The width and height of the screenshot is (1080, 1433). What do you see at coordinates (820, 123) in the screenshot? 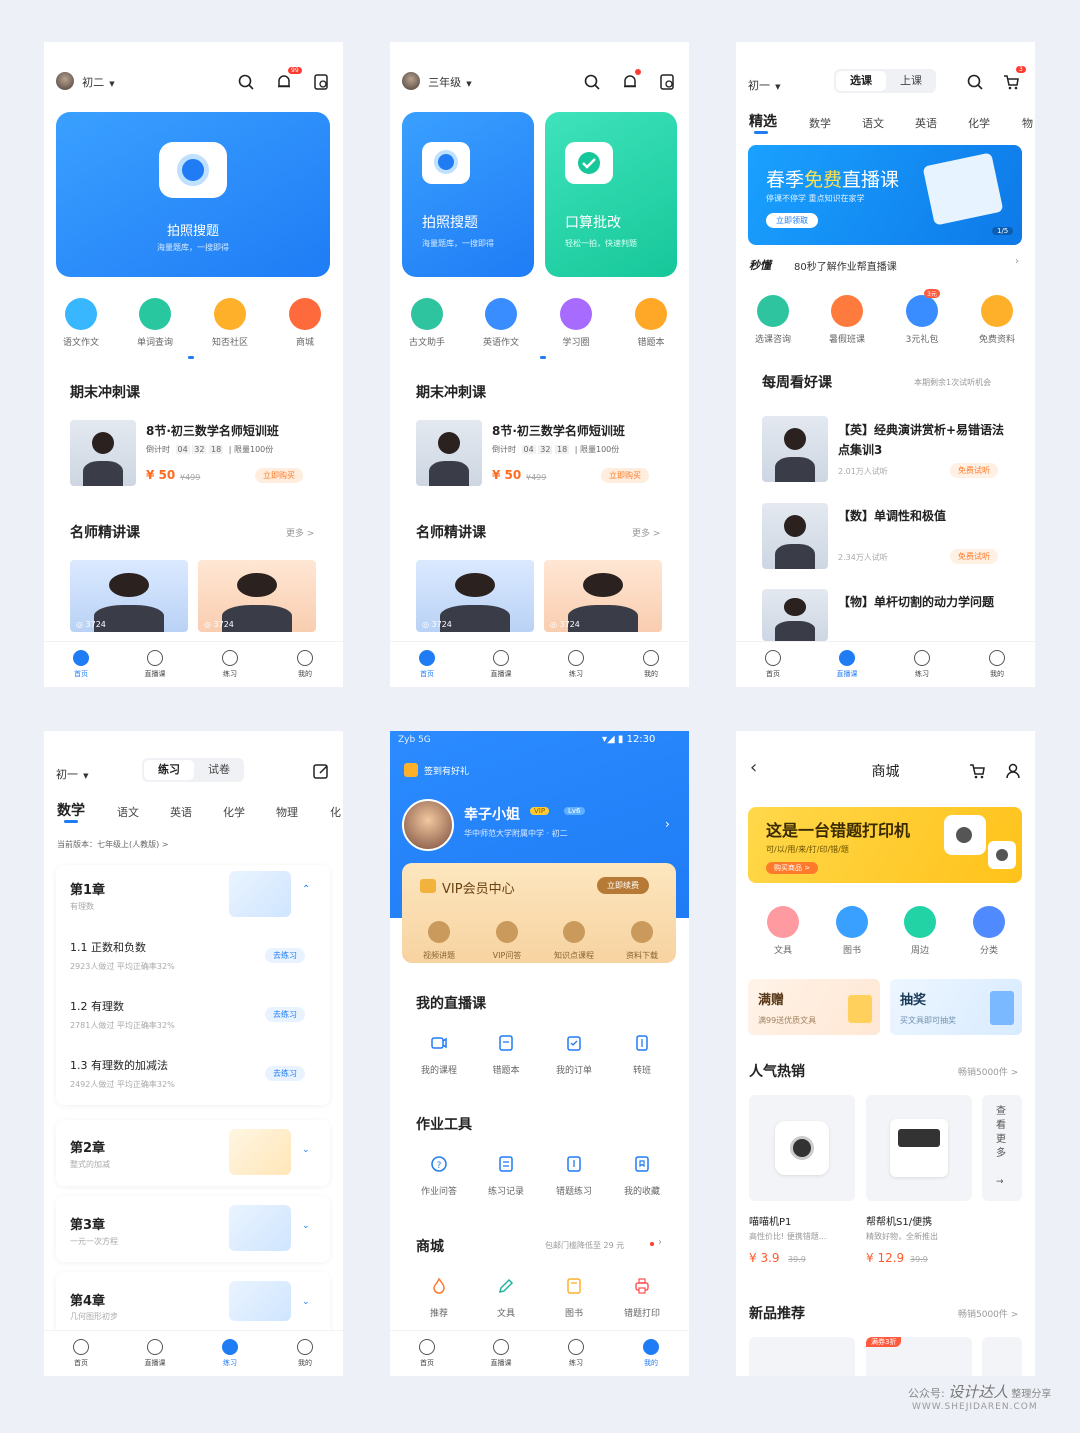
I see `subject-tab: 数学` at bounding box center [820, 123].